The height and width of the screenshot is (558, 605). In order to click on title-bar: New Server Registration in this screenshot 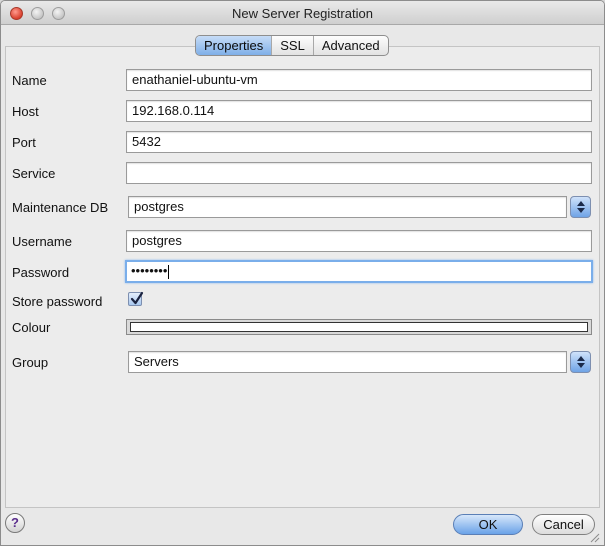, I will do `click(302, 13)`.